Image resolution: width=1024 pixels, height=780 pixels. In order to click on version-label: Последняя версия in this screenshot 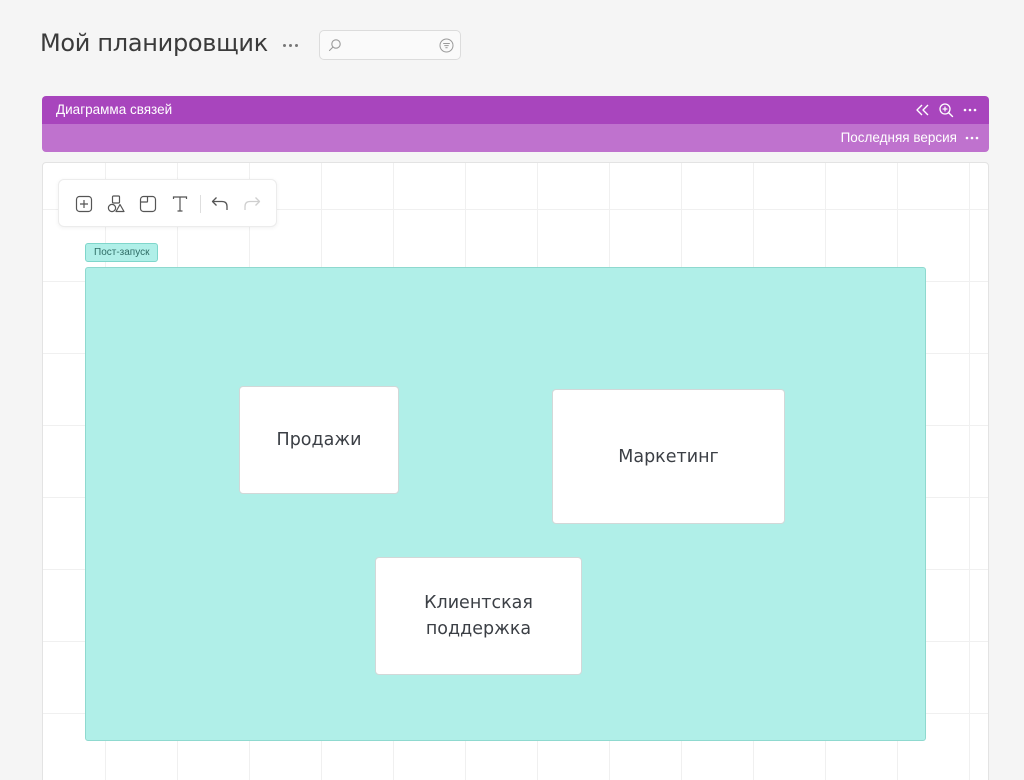, I will do `click(899, 137)`.